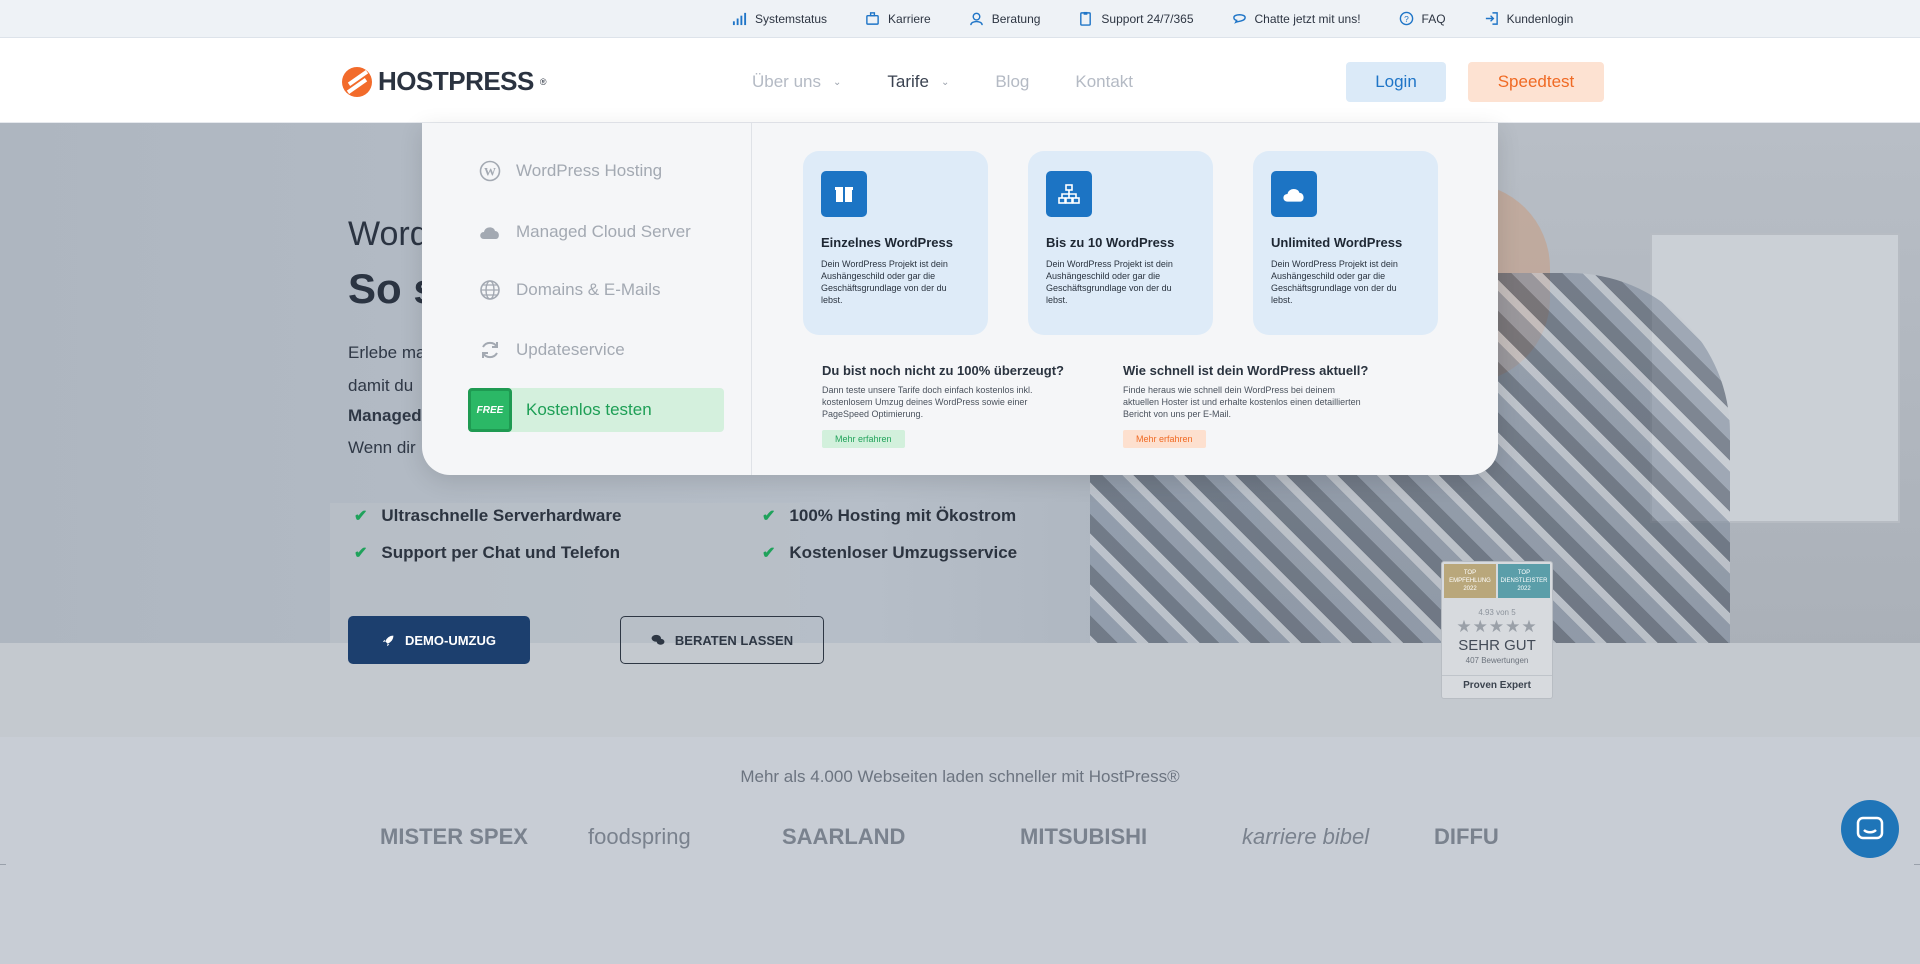 The width and height of the screenshot is (1920, 964). I want to click on demo-umzug-button: DEMO-UMZUG, so click(439, 640).